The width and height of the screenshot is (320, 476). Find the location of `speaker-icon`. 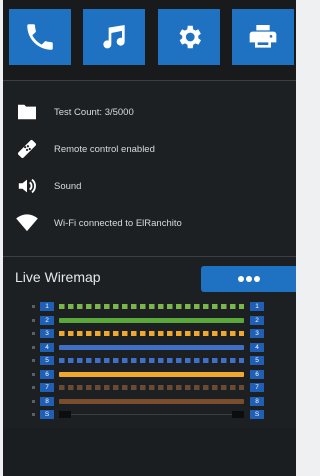

speaker-icon is located at coordinates (27, 186).